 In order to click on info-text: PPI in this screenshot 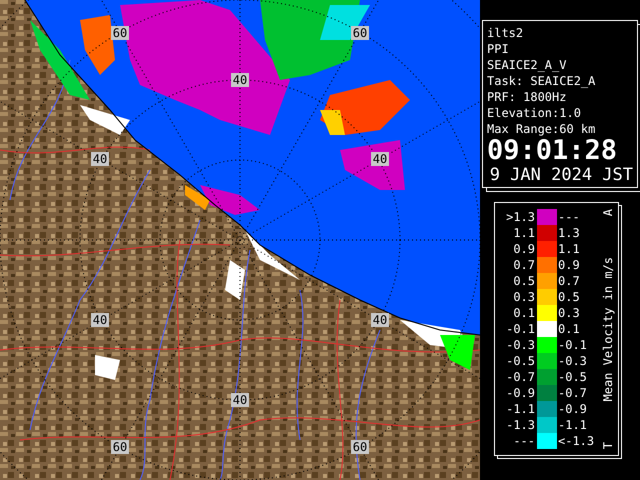, I will do `click(498, 49)`.